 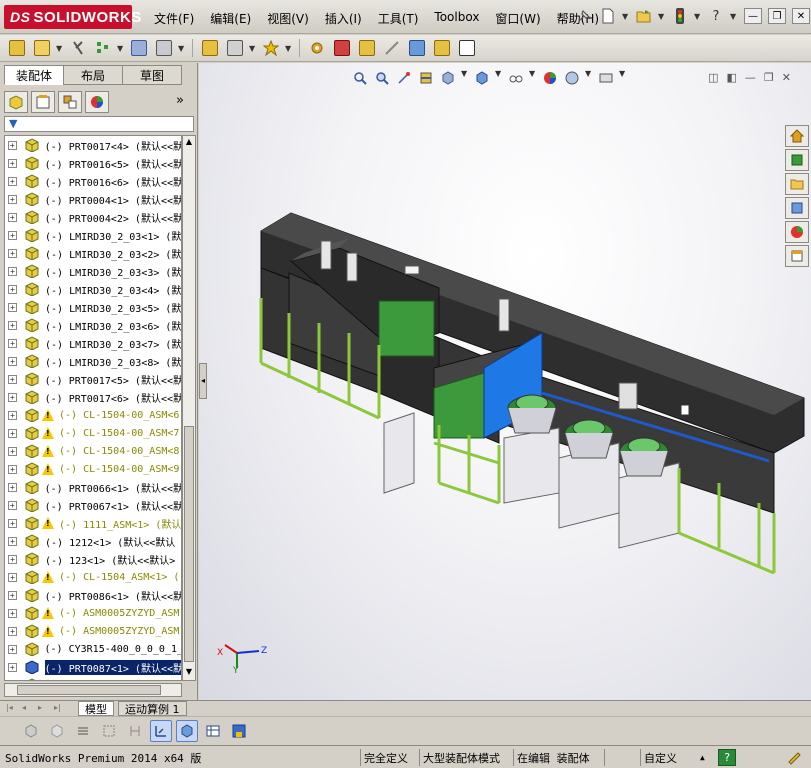 What do you see at coordinates (17, 48) in the screenshot?
I see `new-part-icon` at bounding box center [17, 48].